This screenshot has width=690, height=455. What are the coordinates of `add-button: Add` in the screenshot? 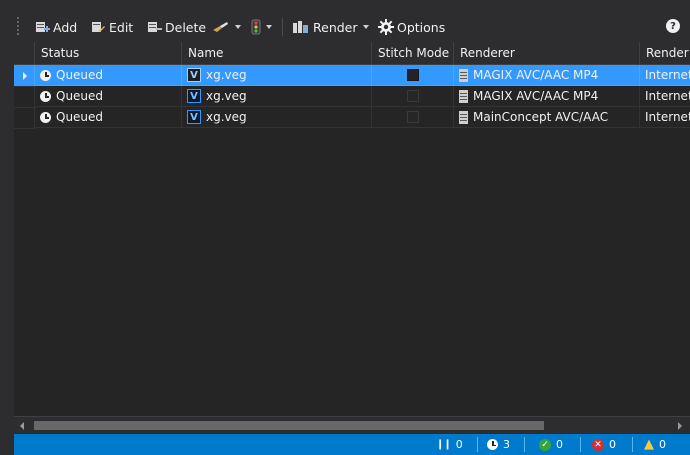 It's located at (55, 27).